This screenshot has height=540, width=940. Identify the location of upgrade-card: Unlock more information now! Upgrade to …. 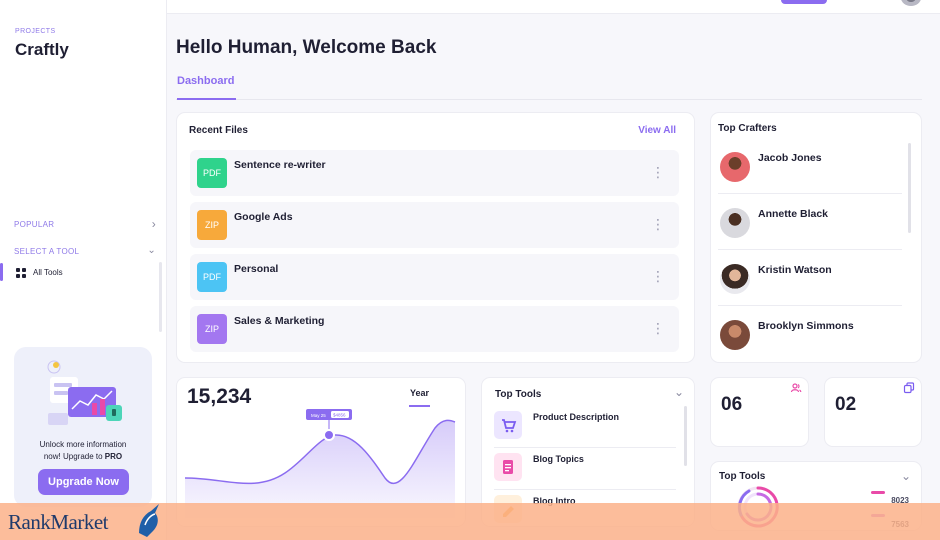
(83, 427).